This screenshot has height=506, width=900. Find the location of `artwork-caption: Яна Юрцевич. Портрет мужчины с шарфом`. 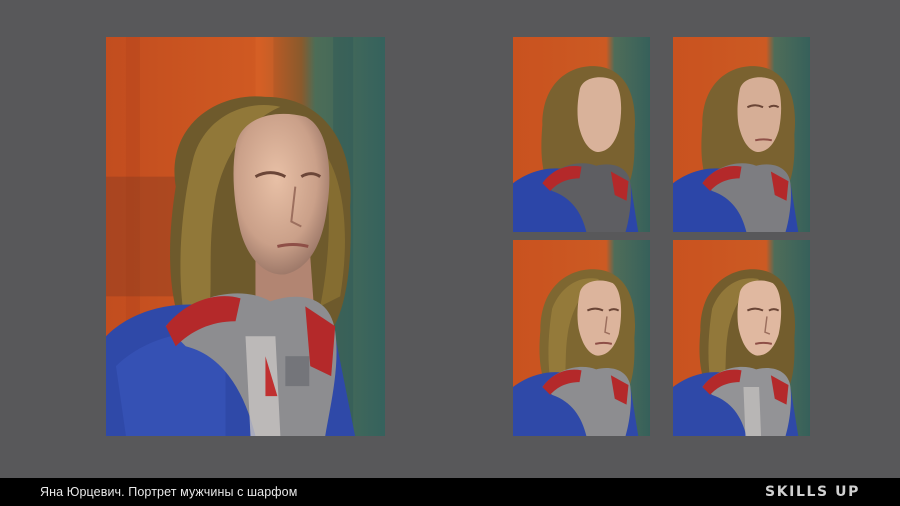

artwork-caption: Яна Юрцевич. Портрет мужчины с шарфом is located at coordinates (169, 492).